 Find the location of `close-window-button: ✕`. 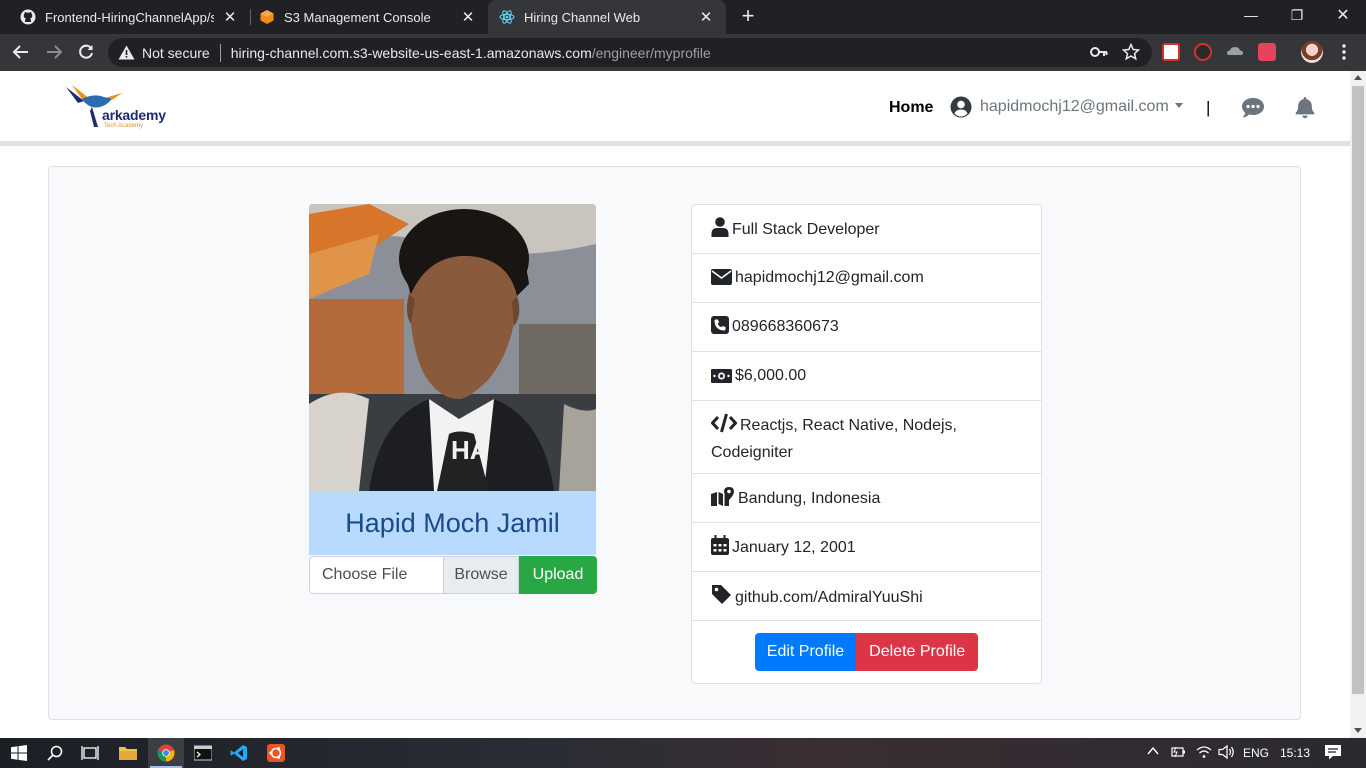

close-window-button: ✕ is located at coordinates (1343, 15).